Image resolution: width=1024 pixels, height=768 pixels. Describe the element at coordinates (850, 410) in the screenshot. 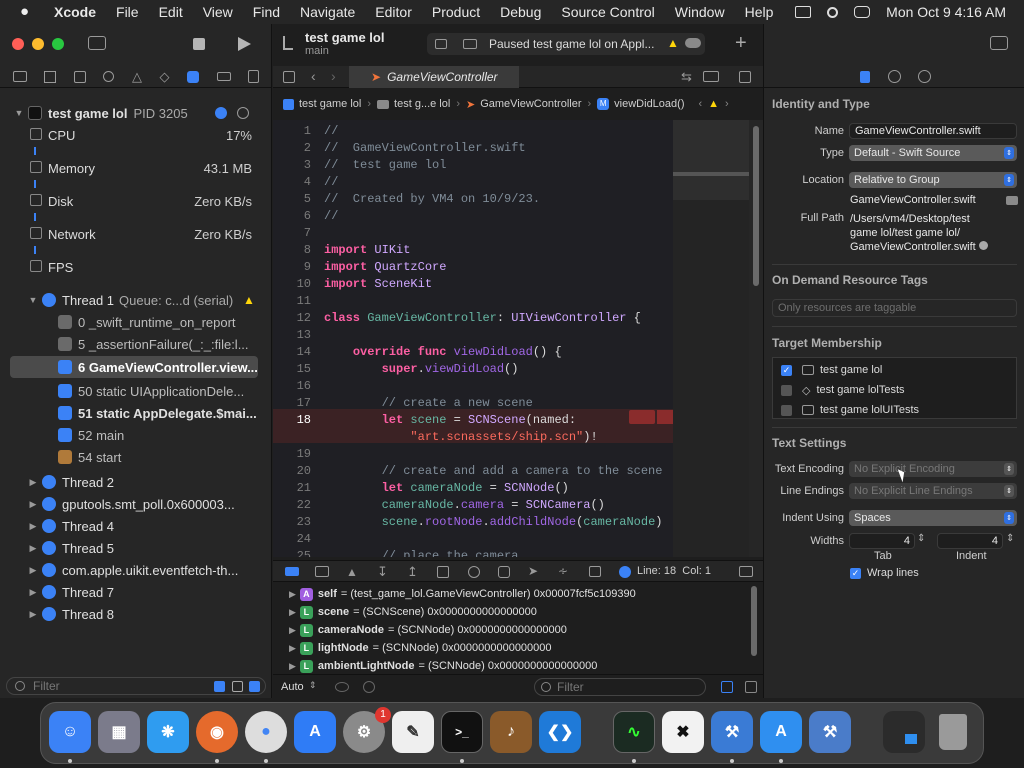

I see `target-row: test game lolUITests` at that location.